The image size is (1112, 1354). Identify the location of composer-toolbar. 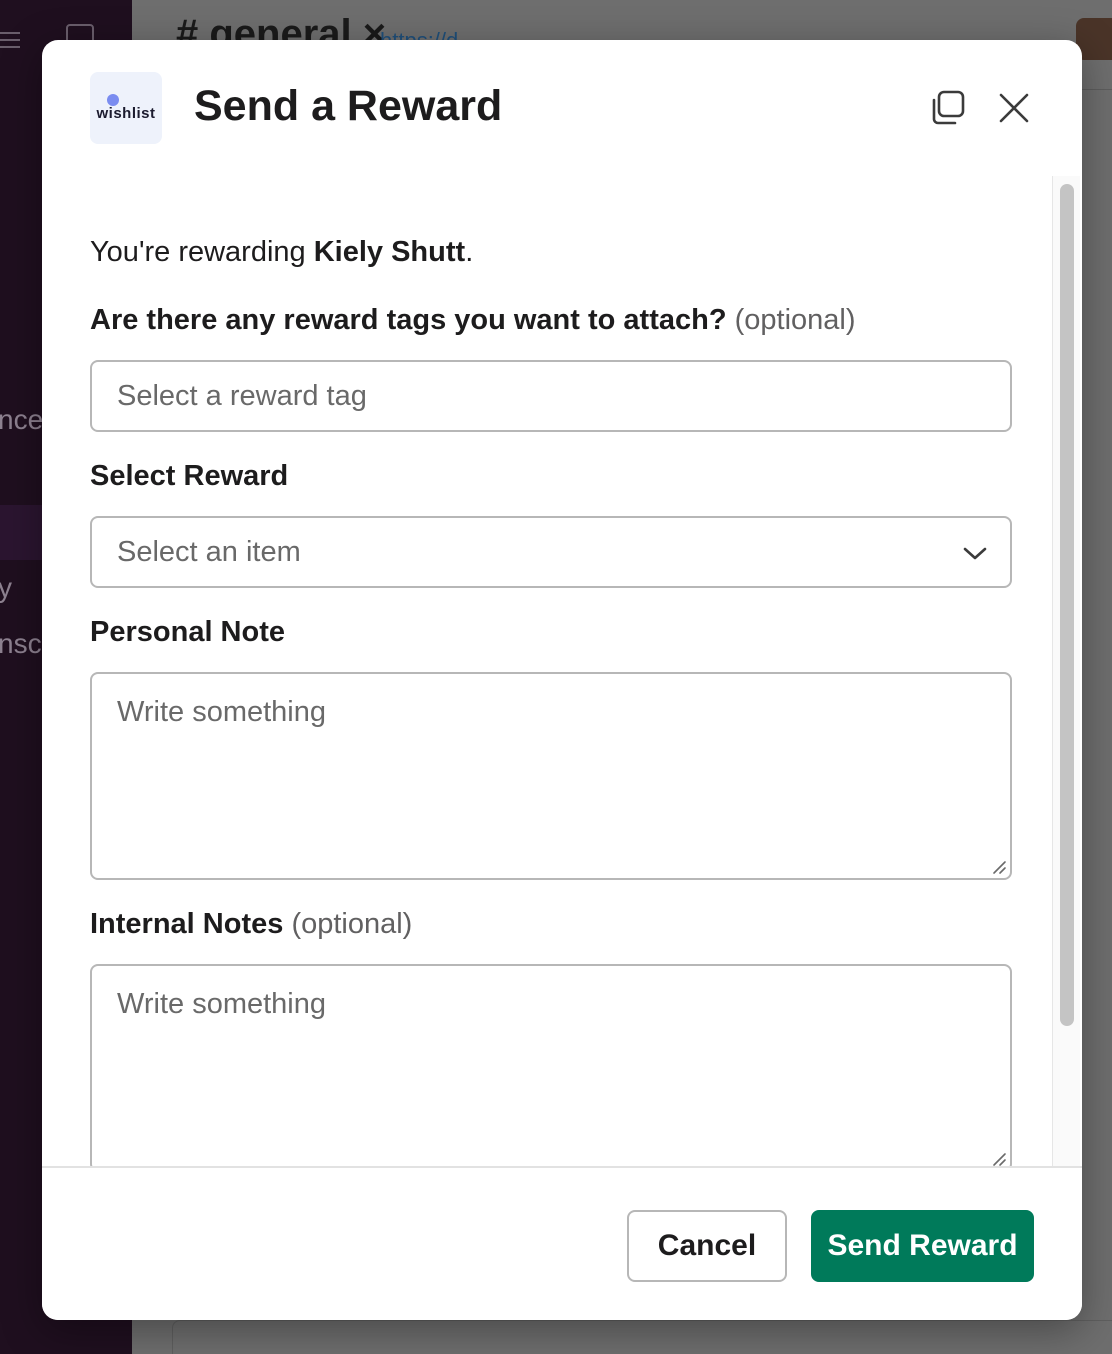
(642, 1337).